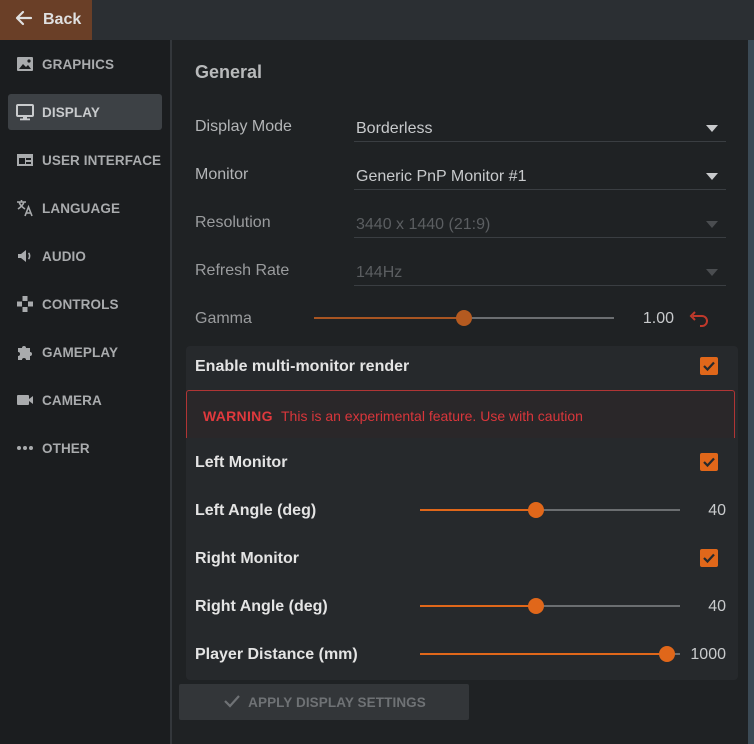 This screenshot has height=744, width=754. Describe the element at coordinates (25, 208) in the screenshot. I see `translate-icon` at that location.